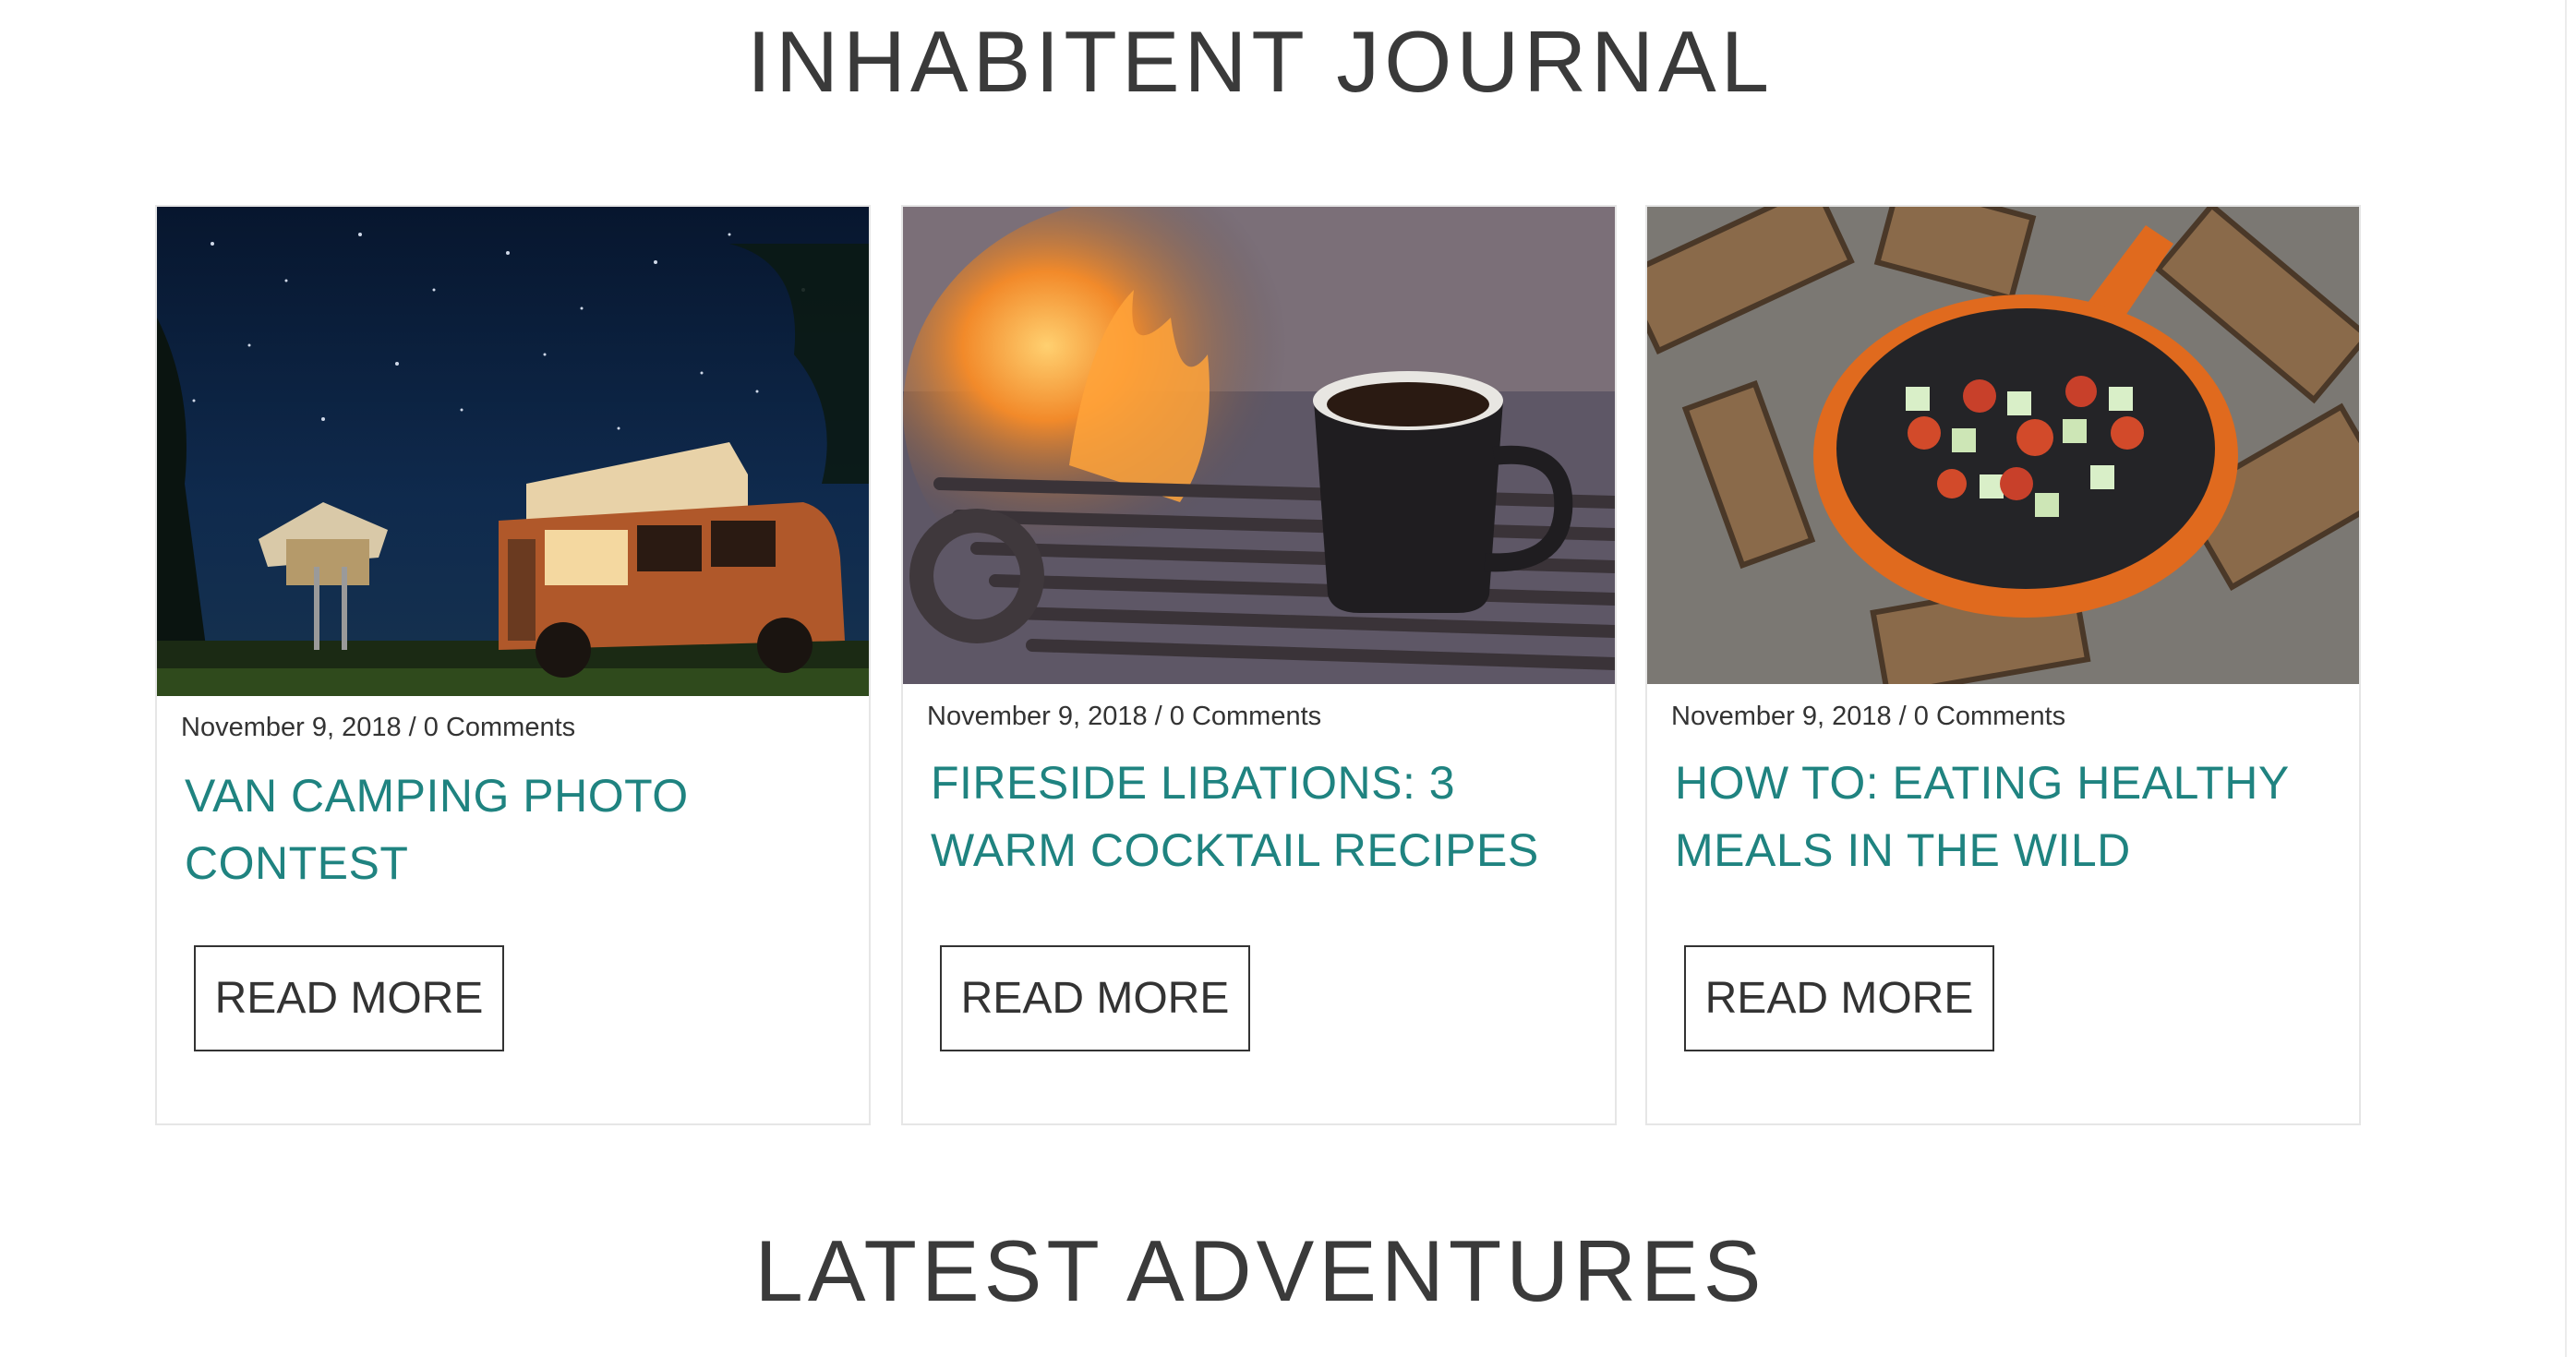 The height and width of the screenshot is (1357, 2576). Describe the element at coordinates (2003, 446) in the screenshot. I see `post-image-healthy-meals` at that location.